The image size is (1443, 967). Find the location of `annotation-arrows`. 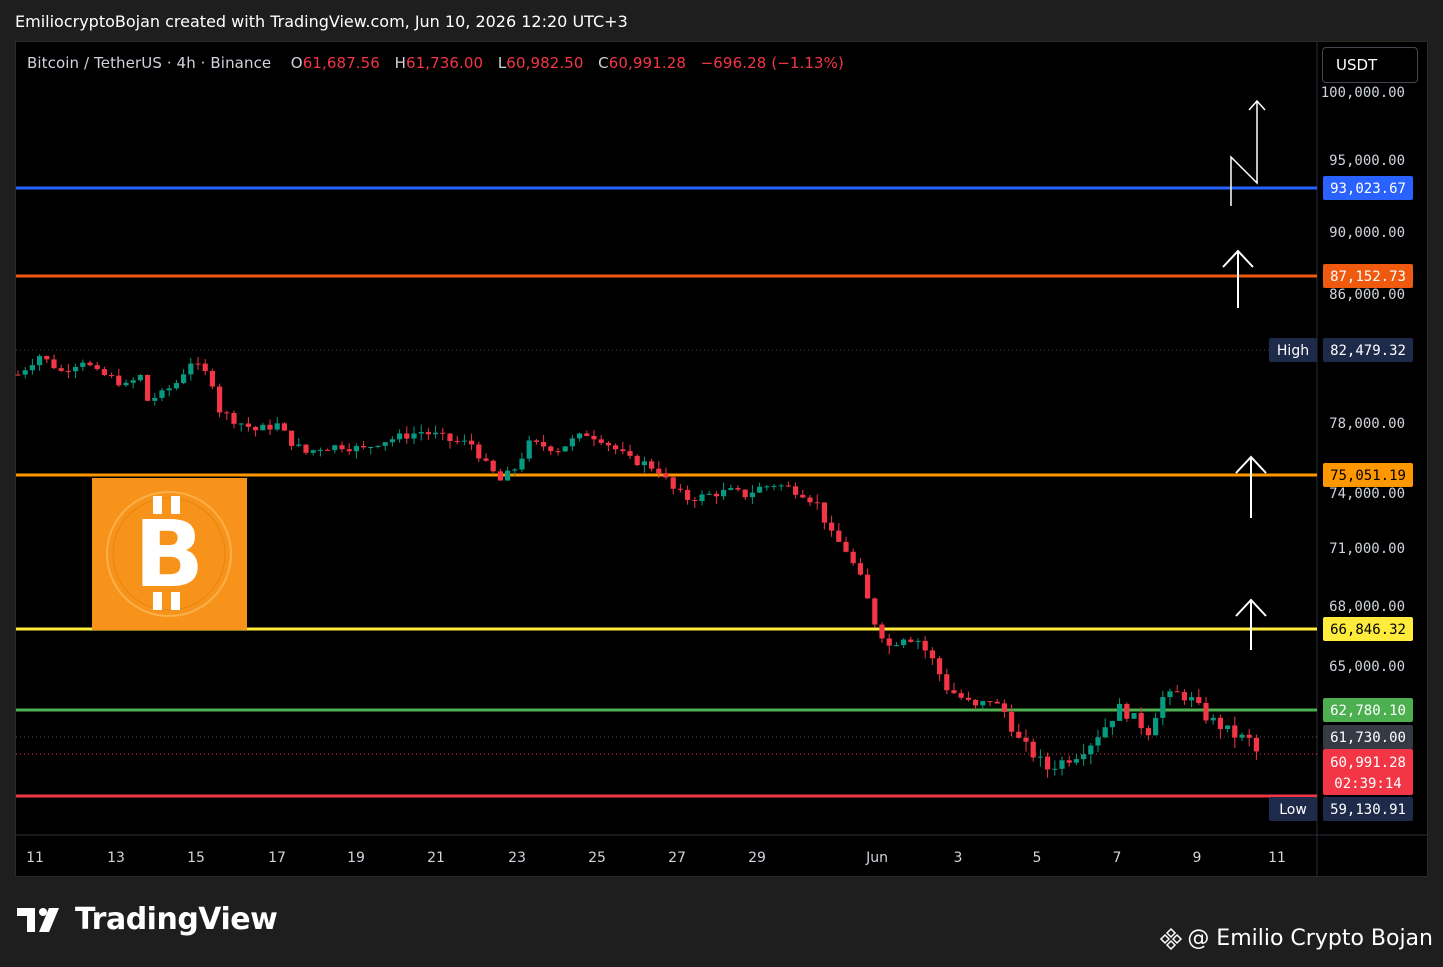

annotation-arrows is located at coordinates (1244, 374).